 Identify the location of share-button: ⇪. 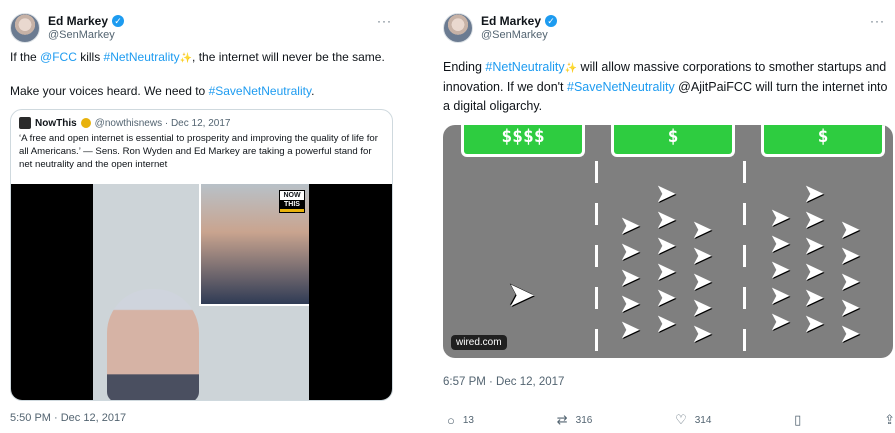
(889, 420).